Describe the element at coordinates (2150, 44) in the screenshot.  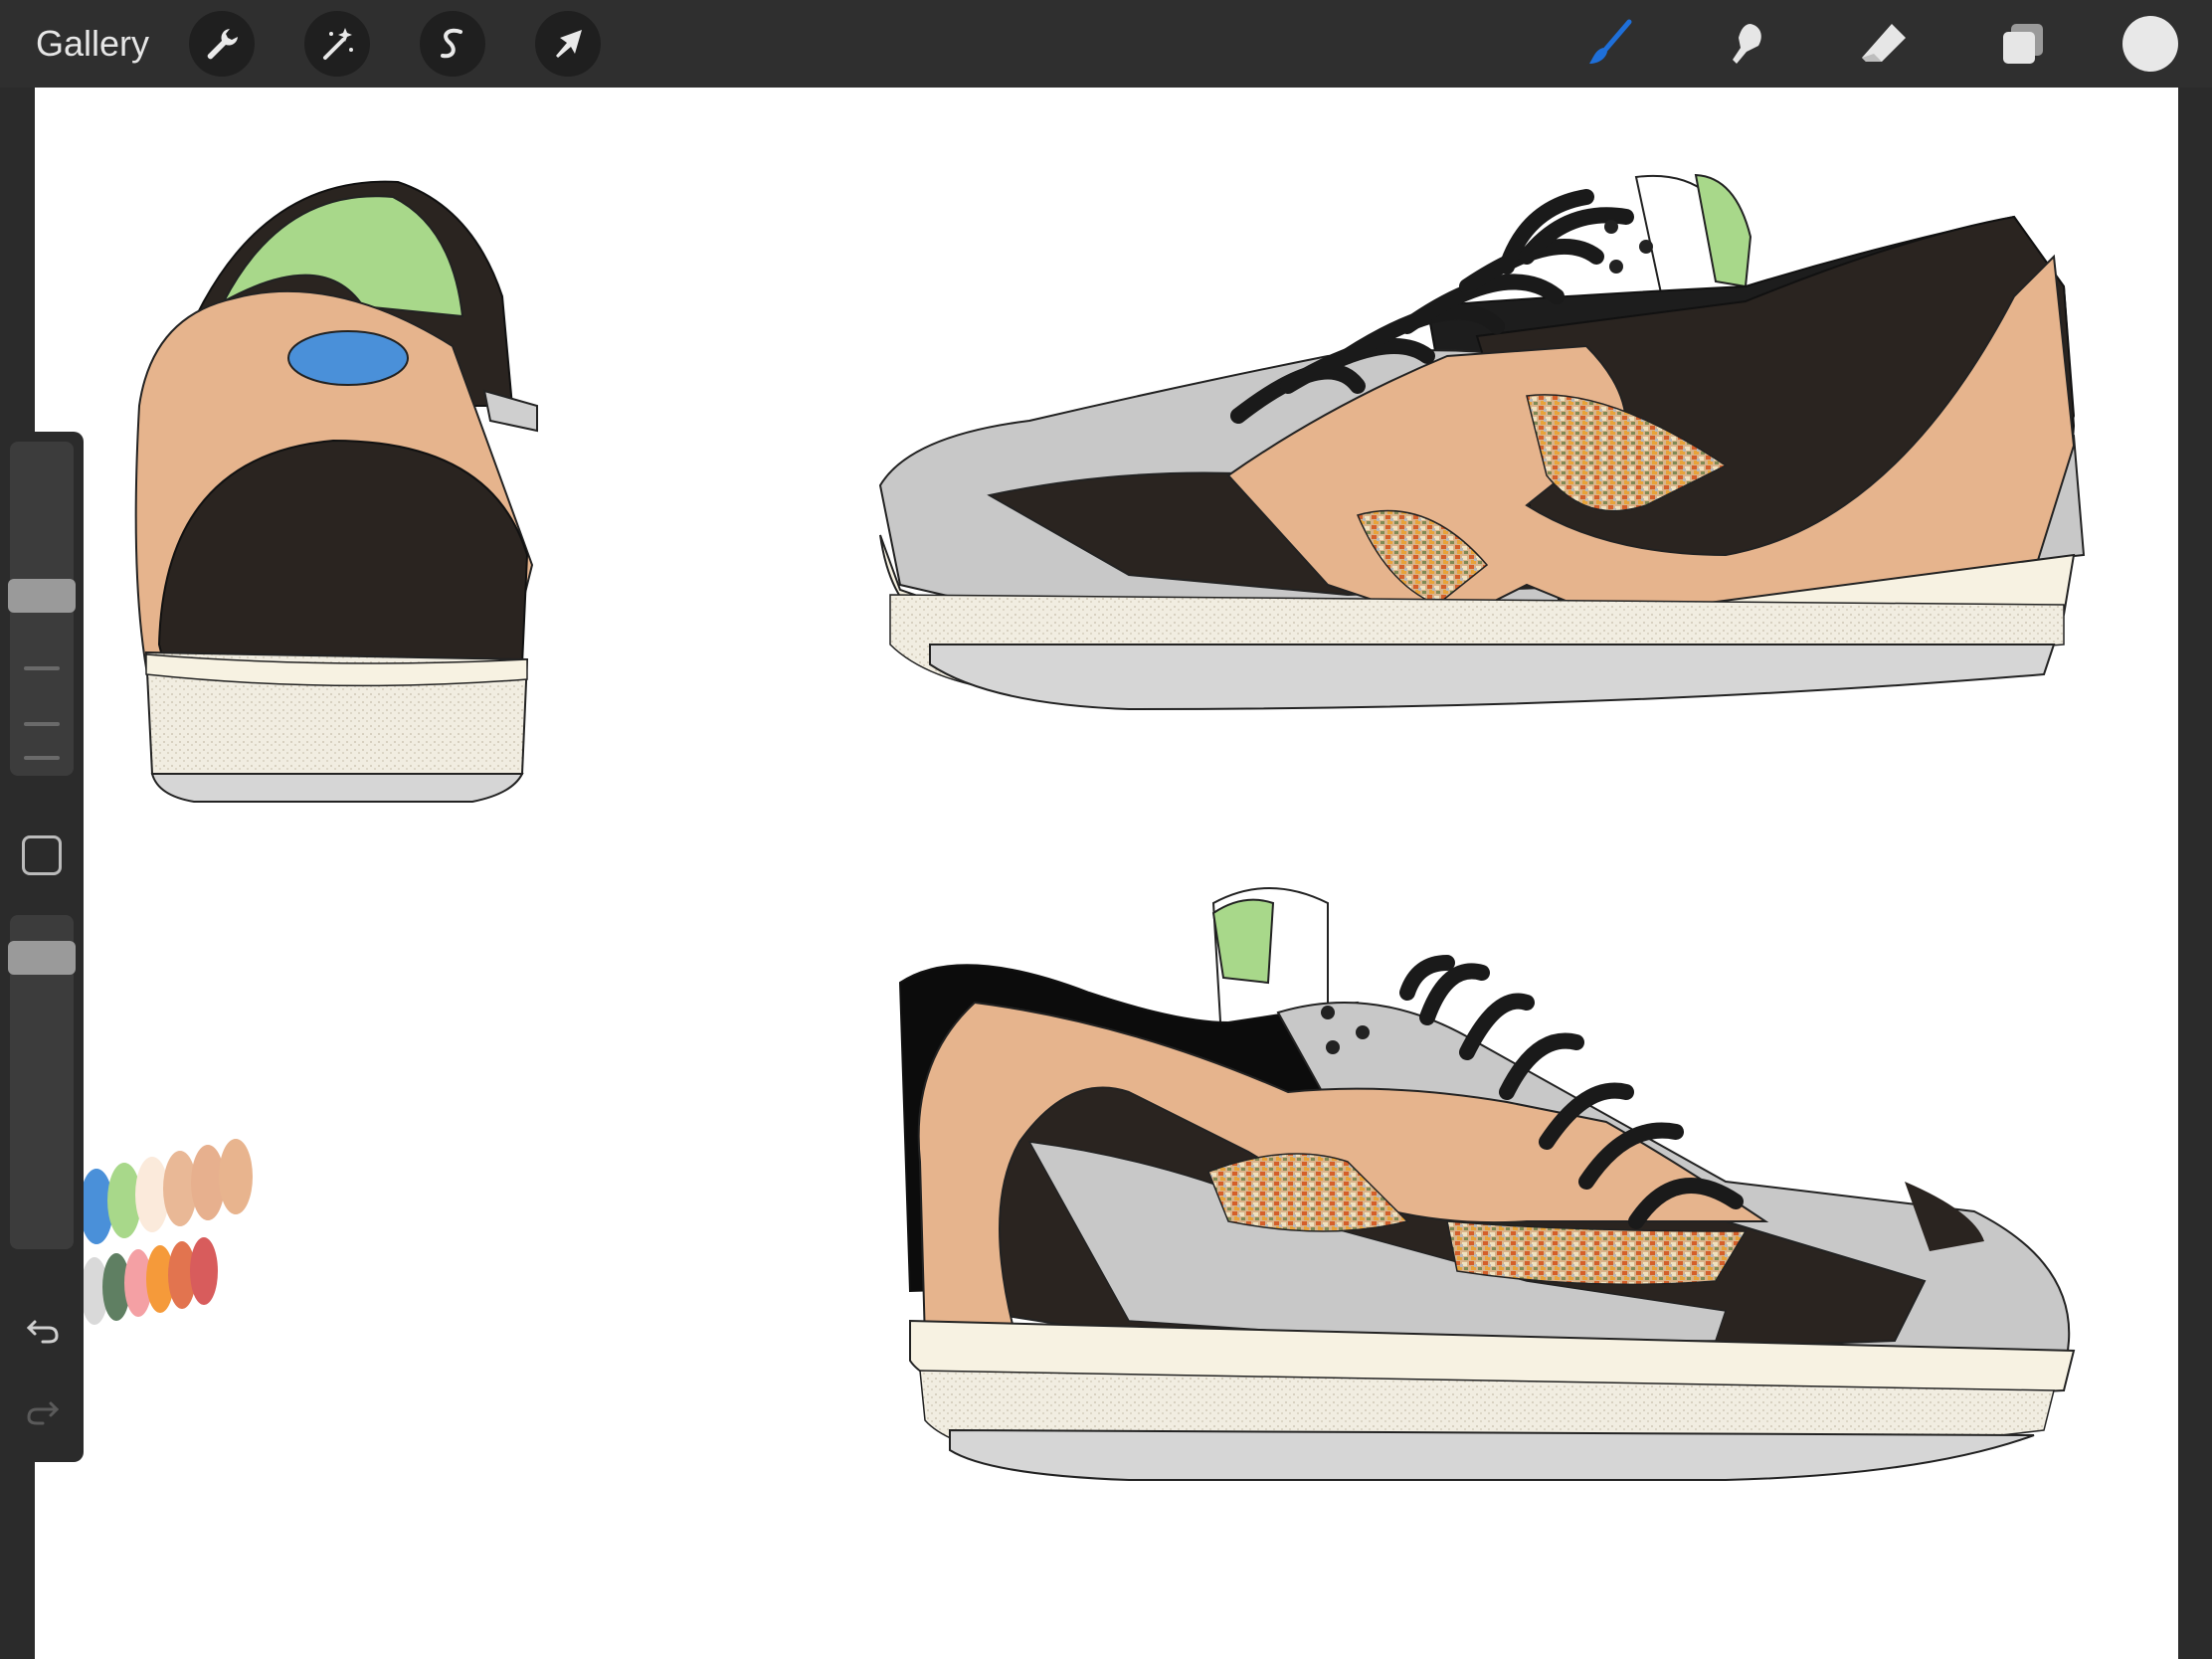
I see `color-picker-button` at that location.